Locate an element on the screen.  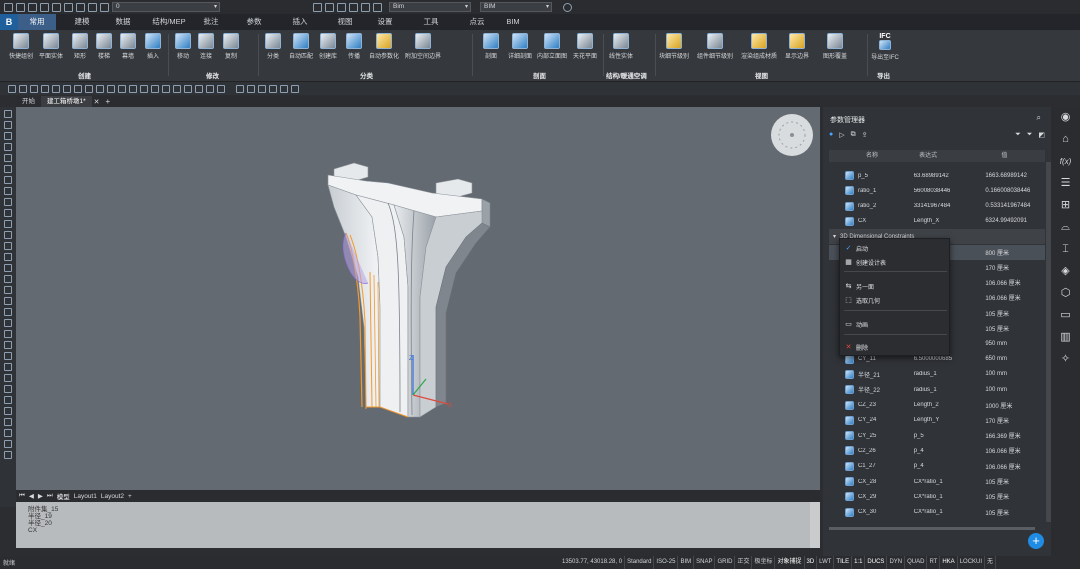
app-logo-icon: B is located at coordinates (9, 22).